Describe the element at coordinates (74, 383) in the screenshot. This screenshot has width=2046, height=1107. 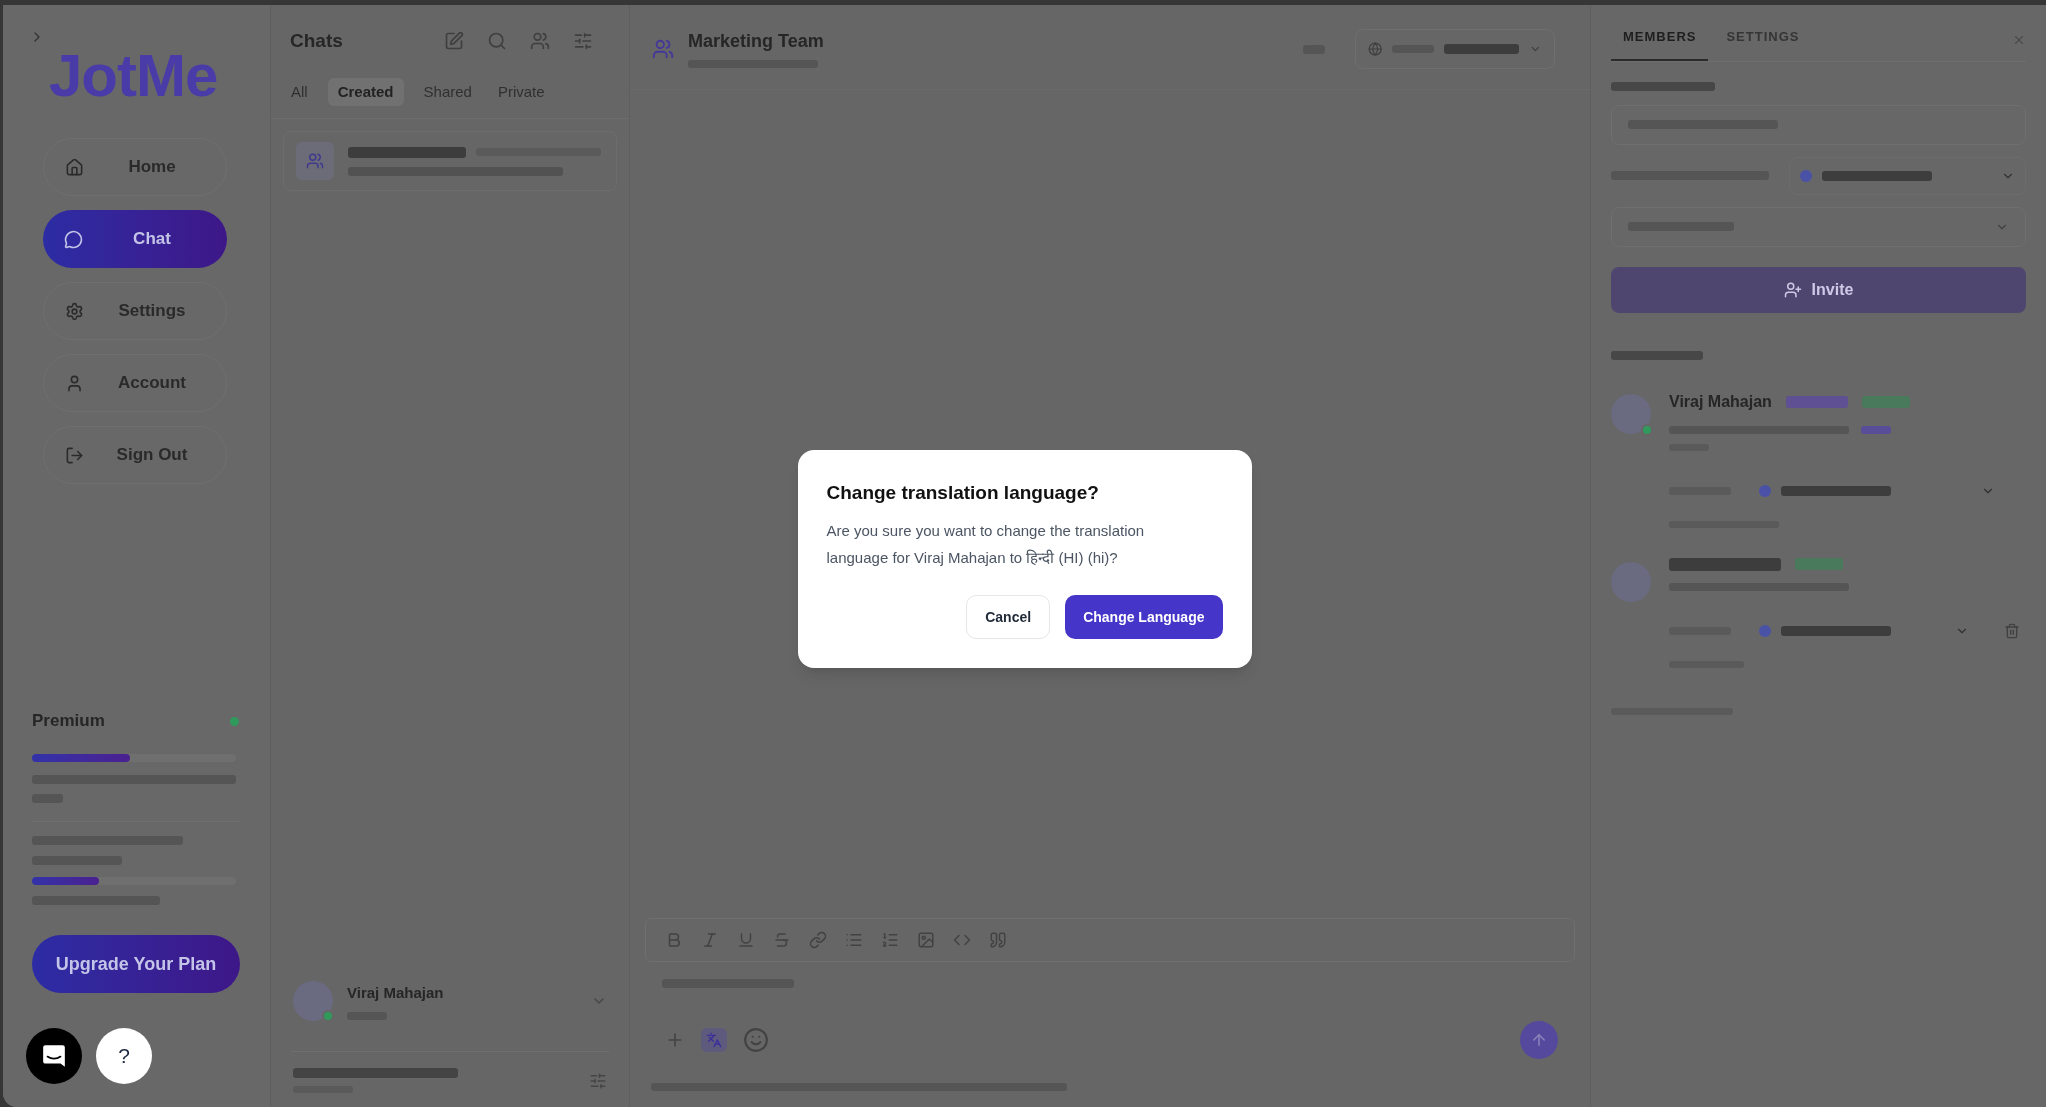
I see `person-icon` at that location.